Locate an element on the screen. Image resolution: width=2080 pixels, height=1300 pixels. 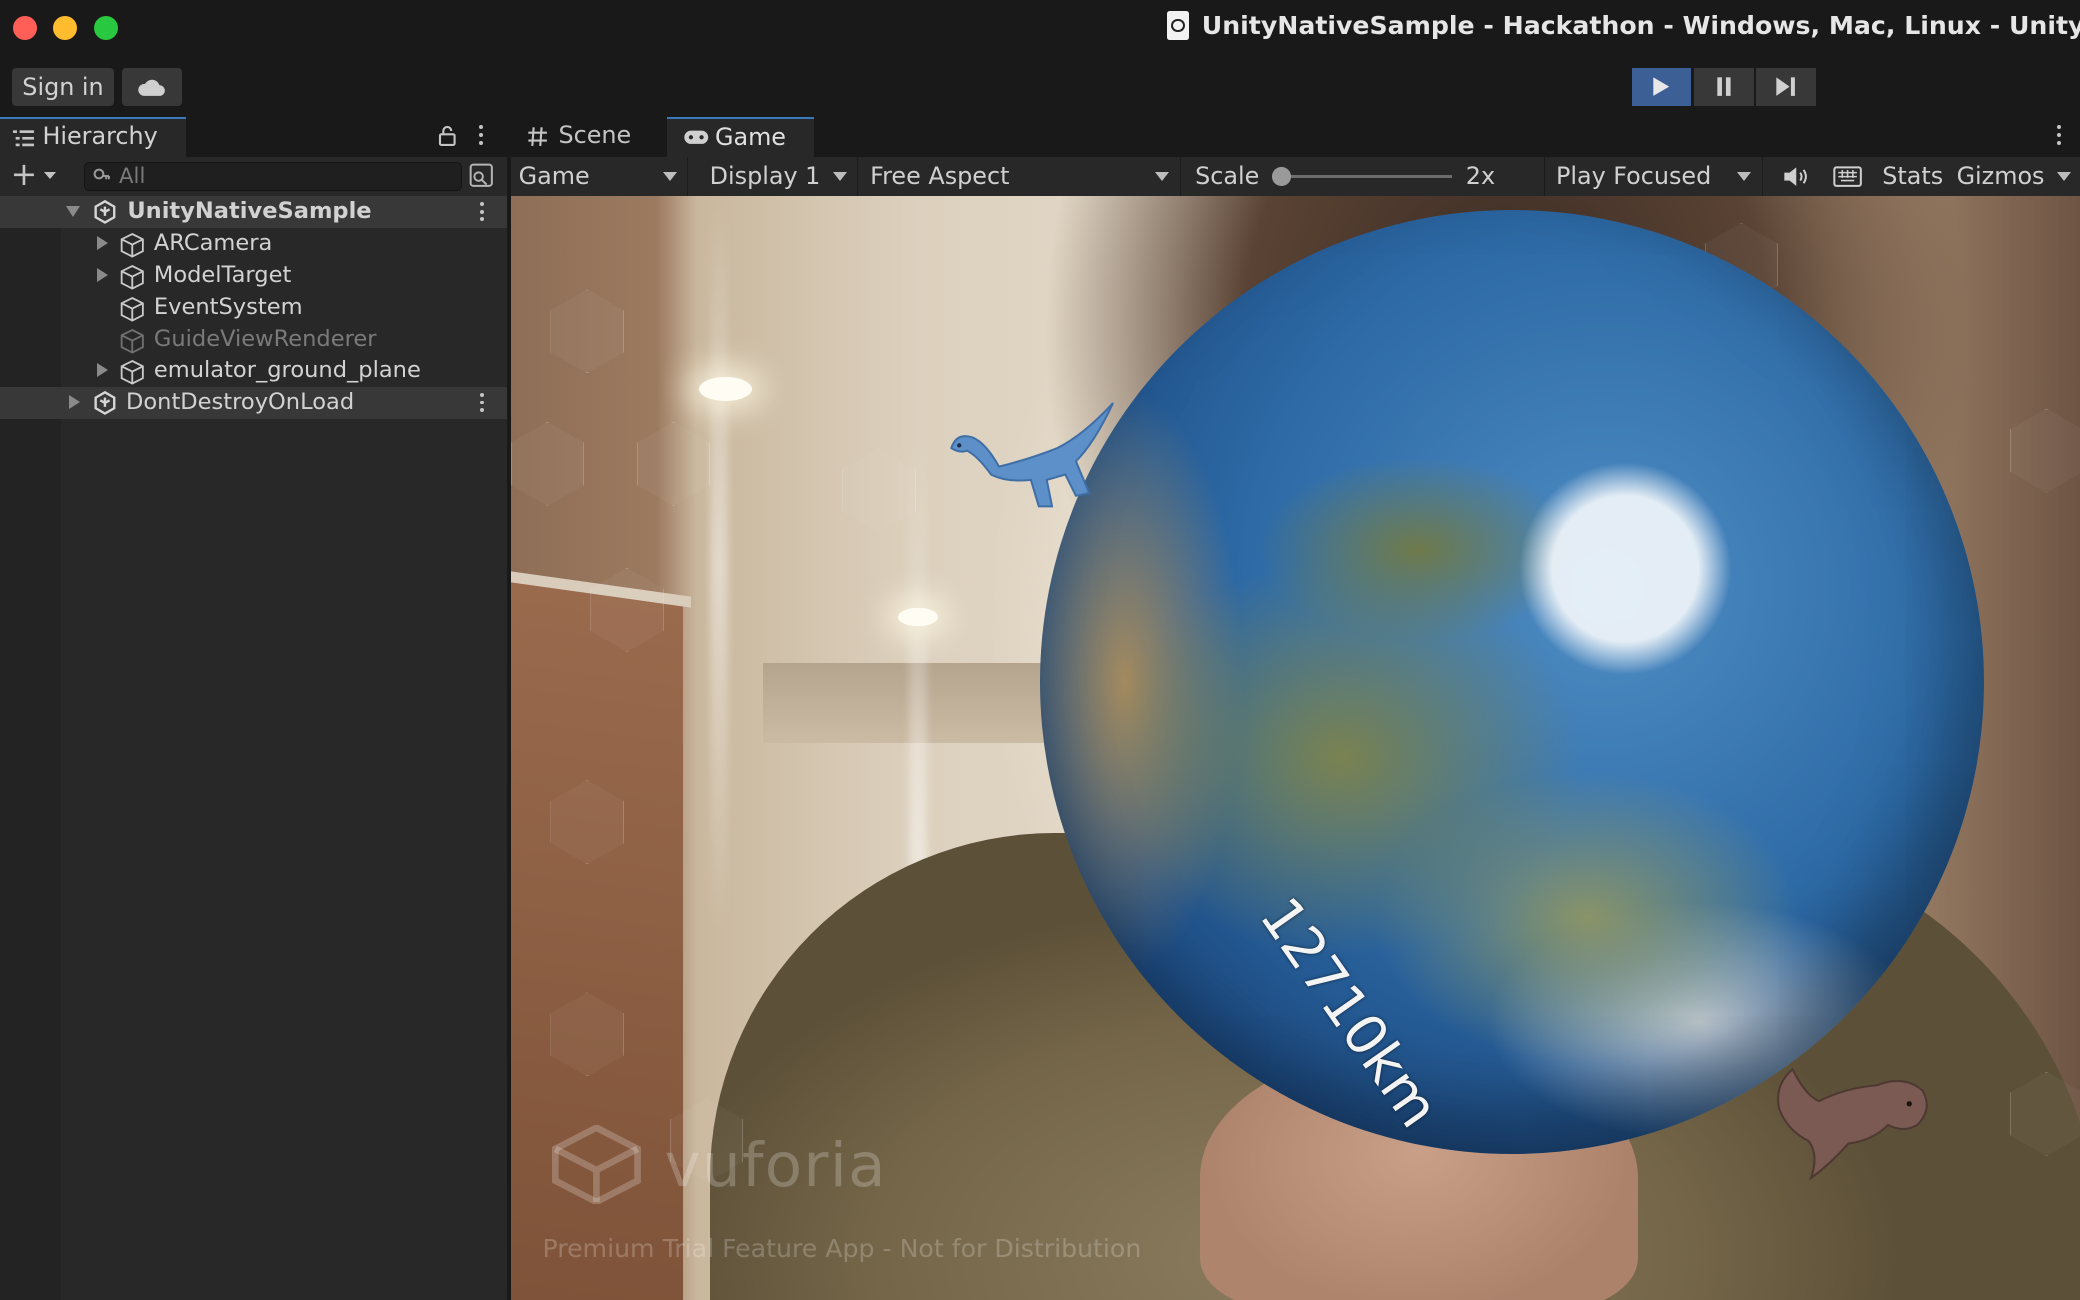
scale-label: Scale is located at coordinates (1227, 175).